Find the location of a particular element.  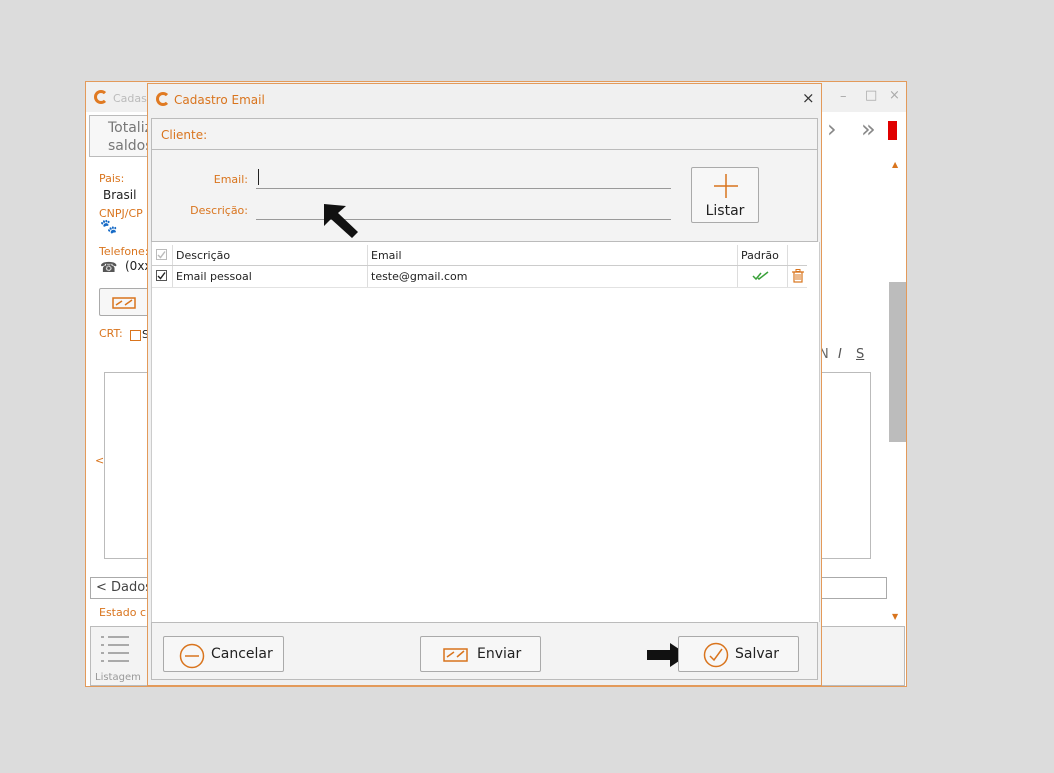

descricao-label: Descrição: is located at coordinates (219, 210).